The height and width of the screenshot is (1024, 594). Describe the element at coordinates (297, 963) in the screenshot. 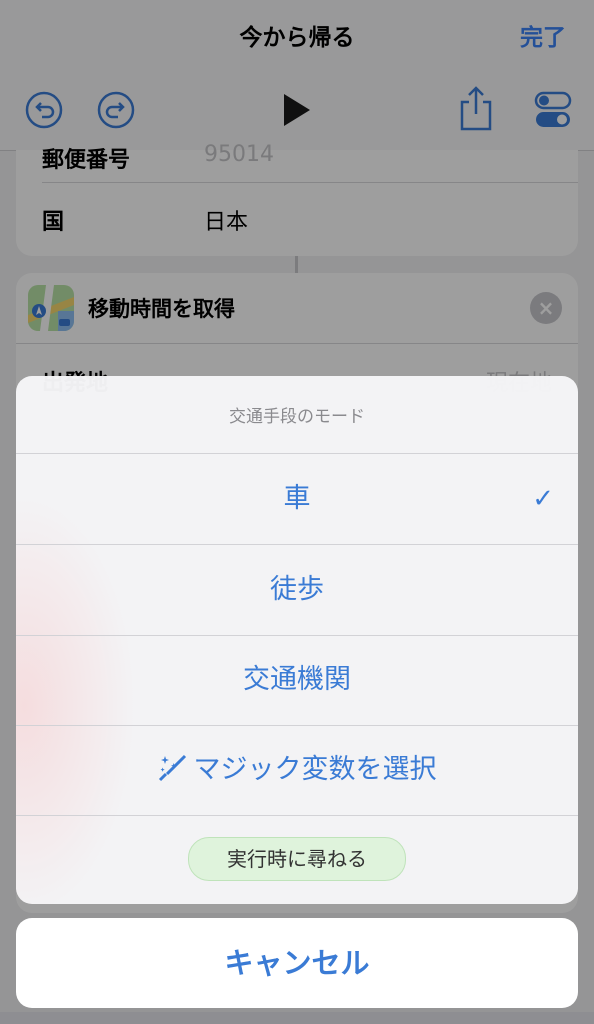

I see `cancel-button: キャンセル` at that location.